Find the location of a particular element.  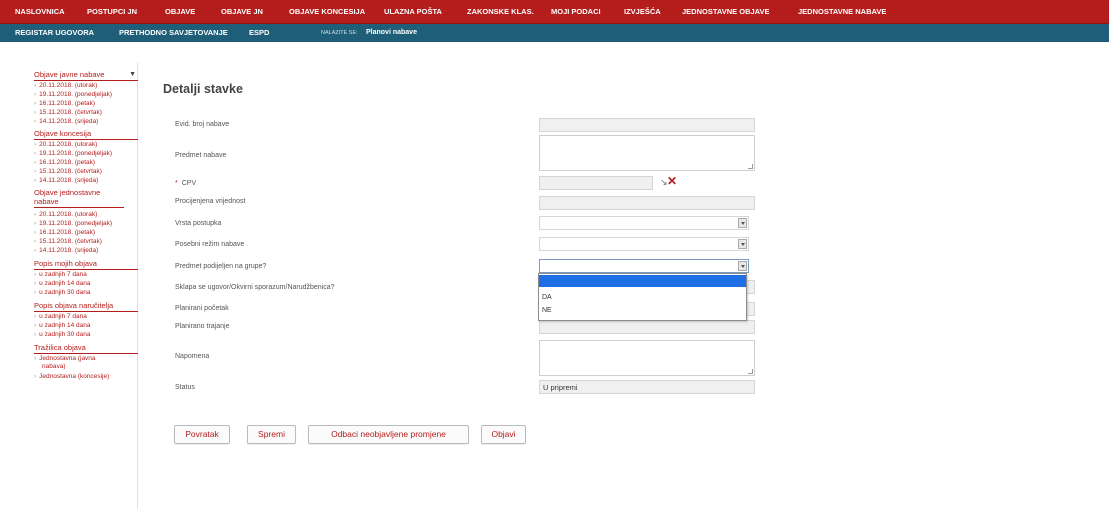

breadcrumb-label: NALAZITE SE: is located at coordinates (339, 33).